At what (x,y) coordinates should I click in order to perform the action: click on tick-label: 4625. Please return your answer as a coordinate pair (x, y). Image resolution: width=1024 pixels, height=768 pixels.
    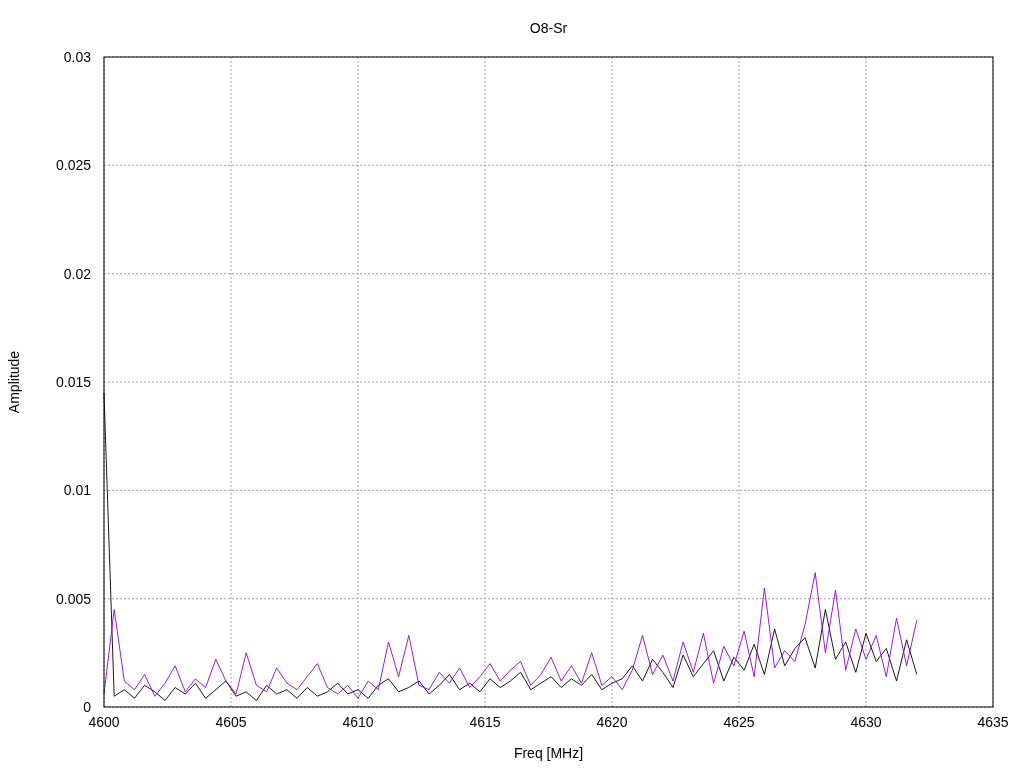
    Looking at the image, I should click on (739, 722).